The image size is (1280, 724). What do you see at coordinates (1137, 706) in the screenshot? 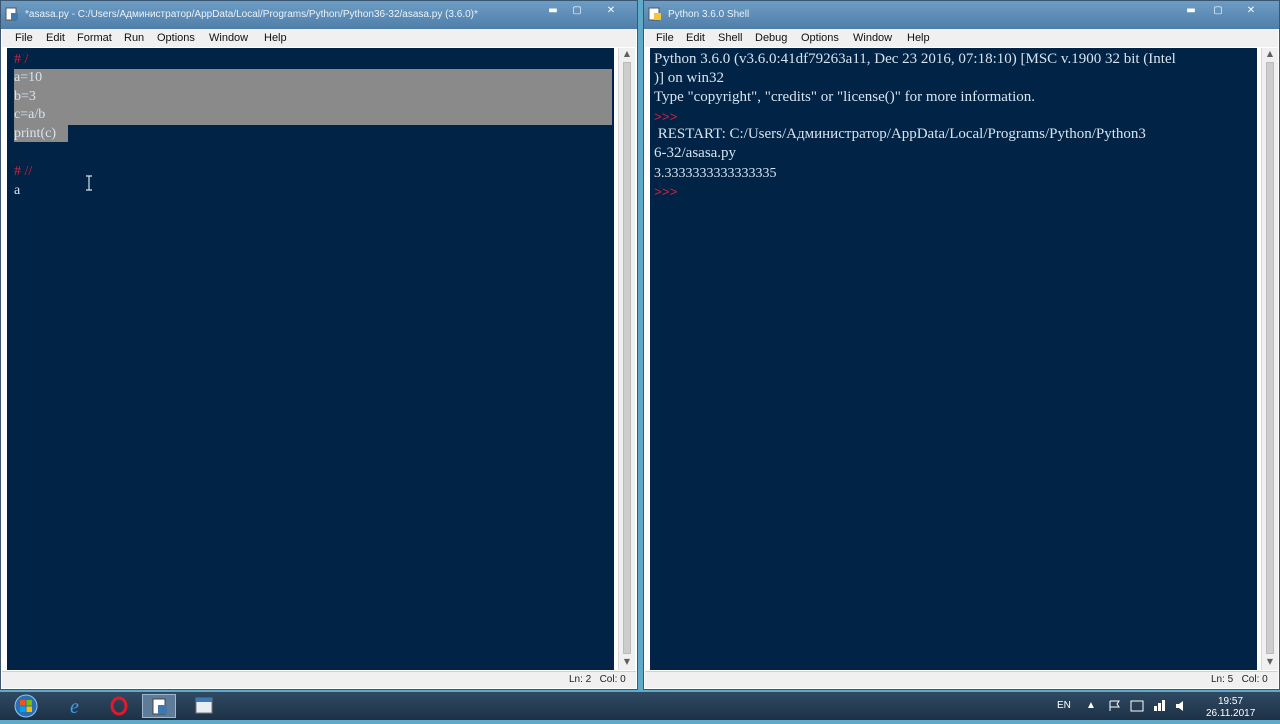
I see `action-center-icon` at bounding box center [1137, 706].